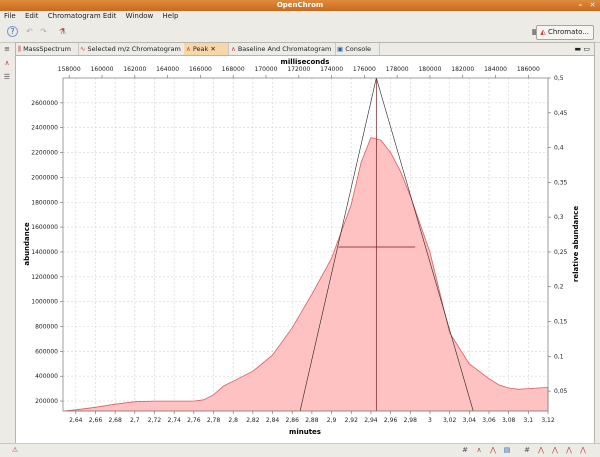 The image size is (600, 457). What do you see at coordinates (155, 420) in the screenshot?
I see `x-tick-label: 2,72` at bounding box center [155, 420].